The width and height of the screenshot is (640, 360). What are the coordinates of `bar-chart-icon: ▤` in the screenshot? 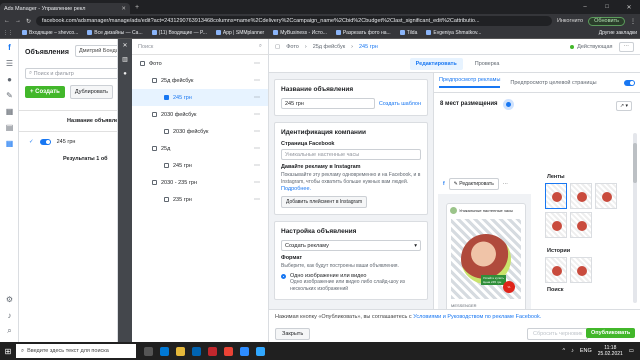 It's located at (9, 127).